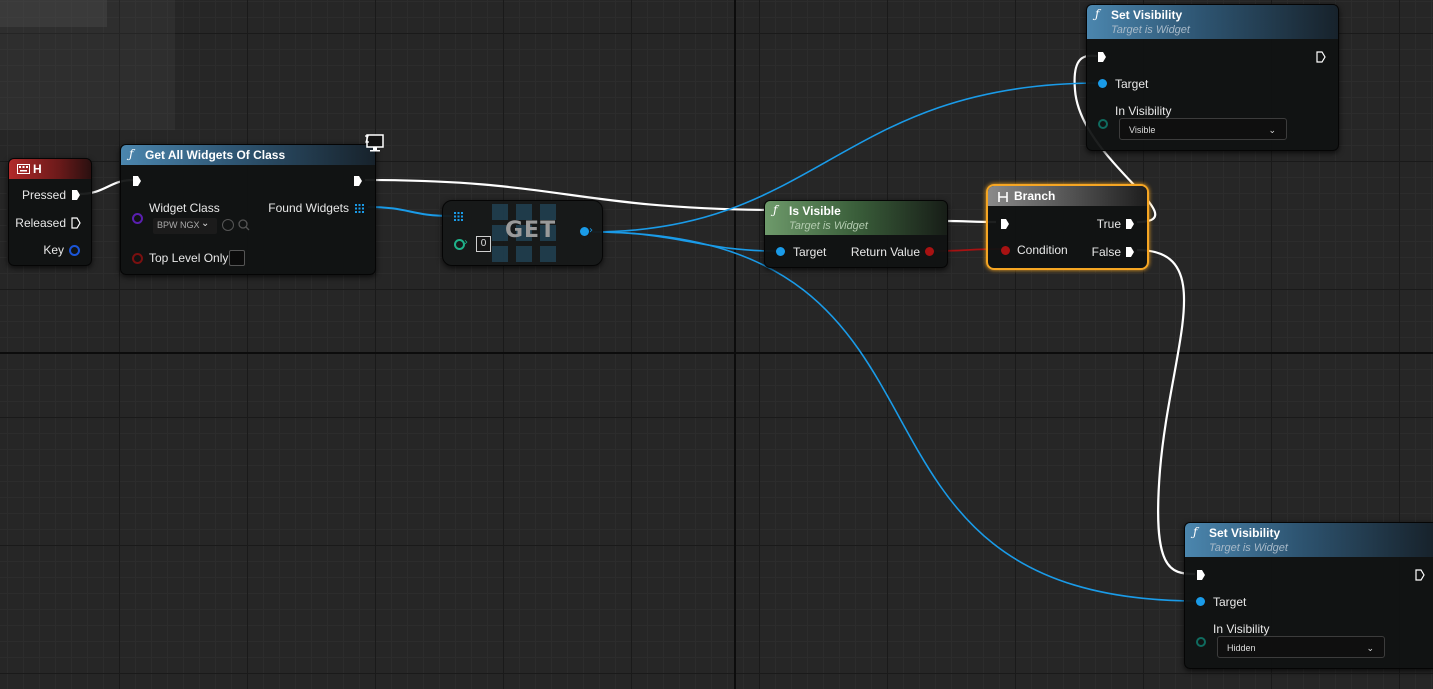  I want to click on pin-label-pressed: Pressed, so click(43, 195).